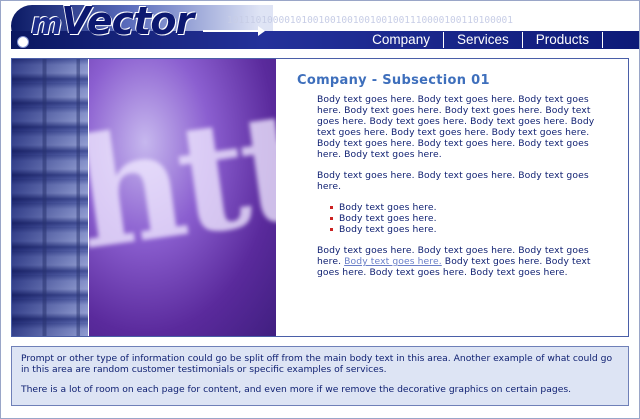 The image size is (640, 419). What do you see at coordinates (483, 40) in the screenshot?
I see `nav-services: Services` at bounding box center [483, 40].